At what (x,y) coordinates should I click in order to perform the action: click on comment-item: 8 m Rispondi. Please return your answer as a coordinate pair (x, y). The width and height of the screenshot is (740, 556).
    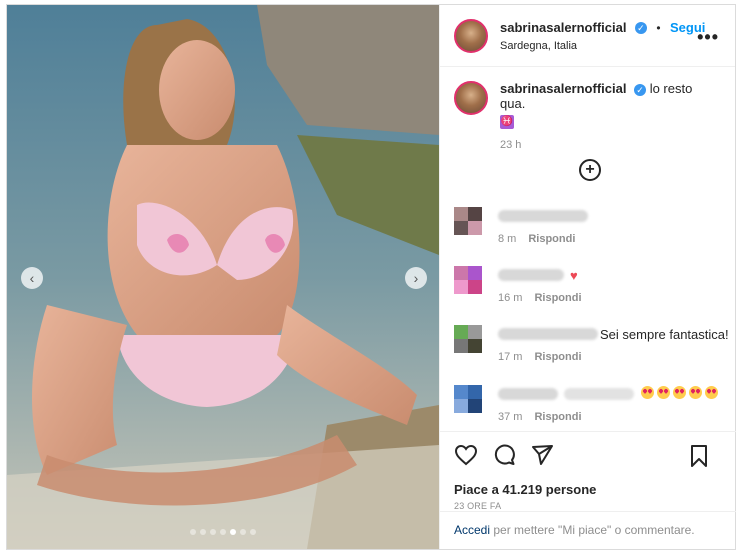
    Looking at the image, I should click on (591, 226).